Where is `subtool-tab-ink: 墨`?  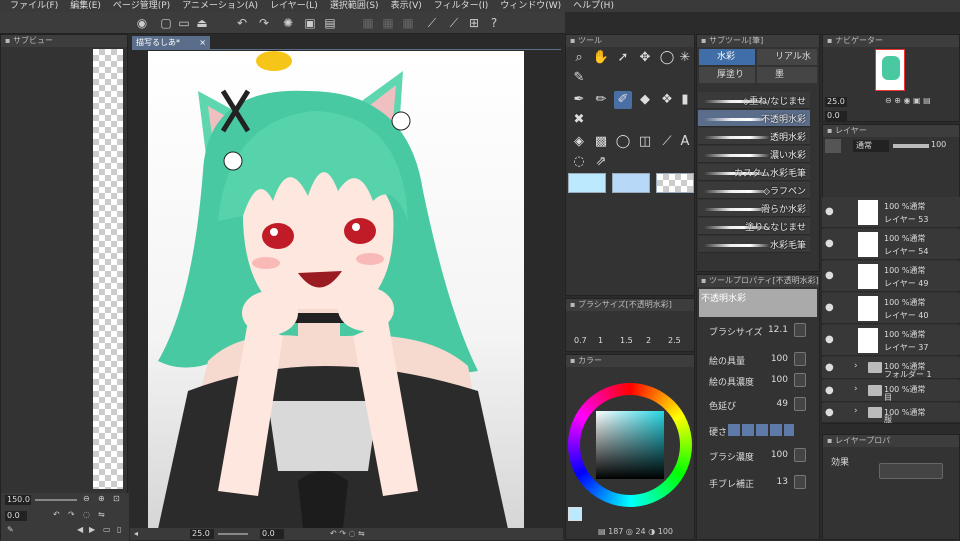
subtool-tab-ink: 墨 is located at coordinates (787, 75).